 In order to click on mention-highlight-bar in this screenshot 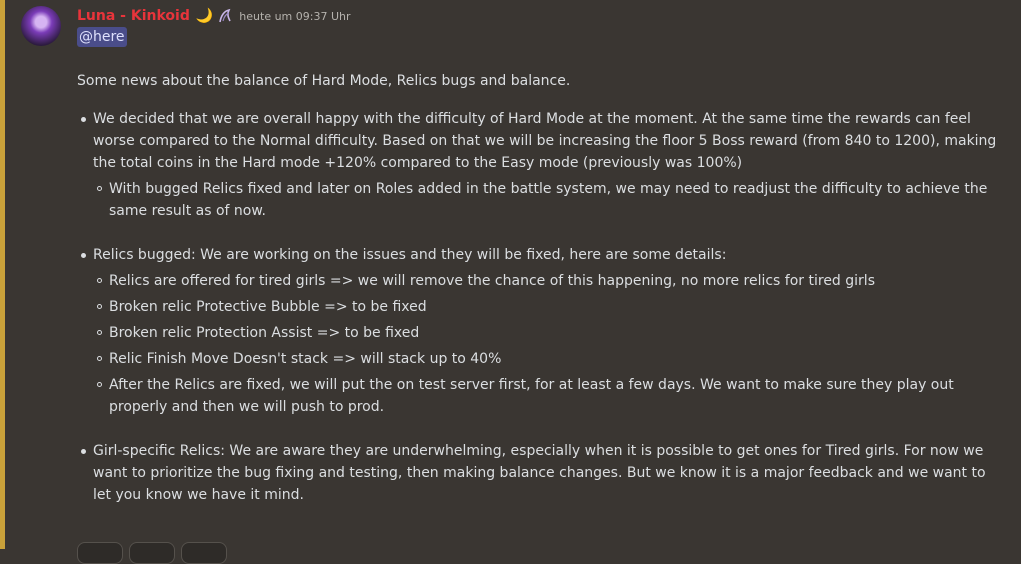, I will do `click(2, 274)`.